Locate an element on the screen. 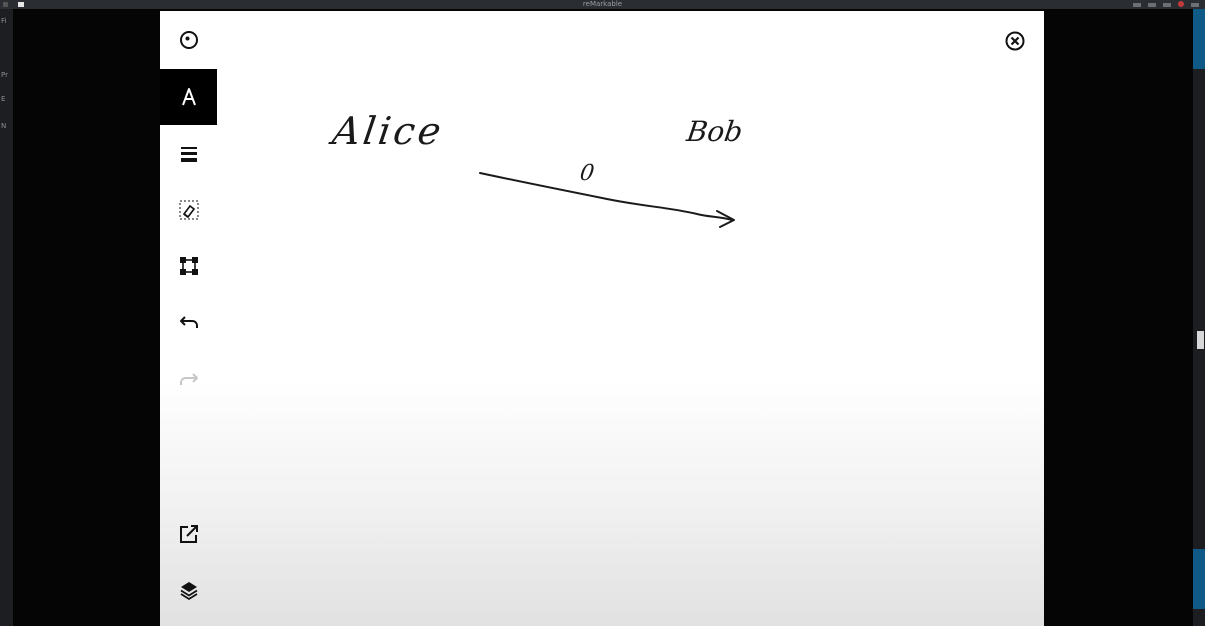  redo-icon is located at coordinates (188, 379).